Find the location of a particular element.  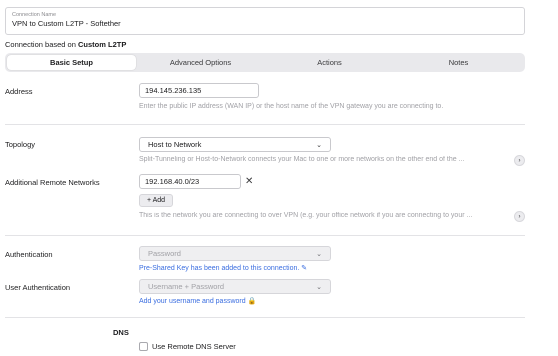

user-authentication-selected: Username + Password is located at coordinates (186, 286).